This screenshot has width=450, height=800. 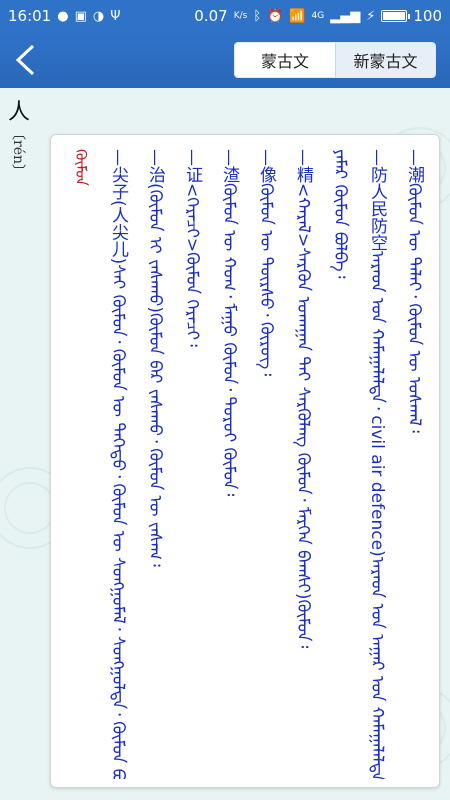 What do you see at coordinates (257, 16) in the screenshot?
I see `bluetooth-icon: ᛒ` at bounding box center [257, 16].